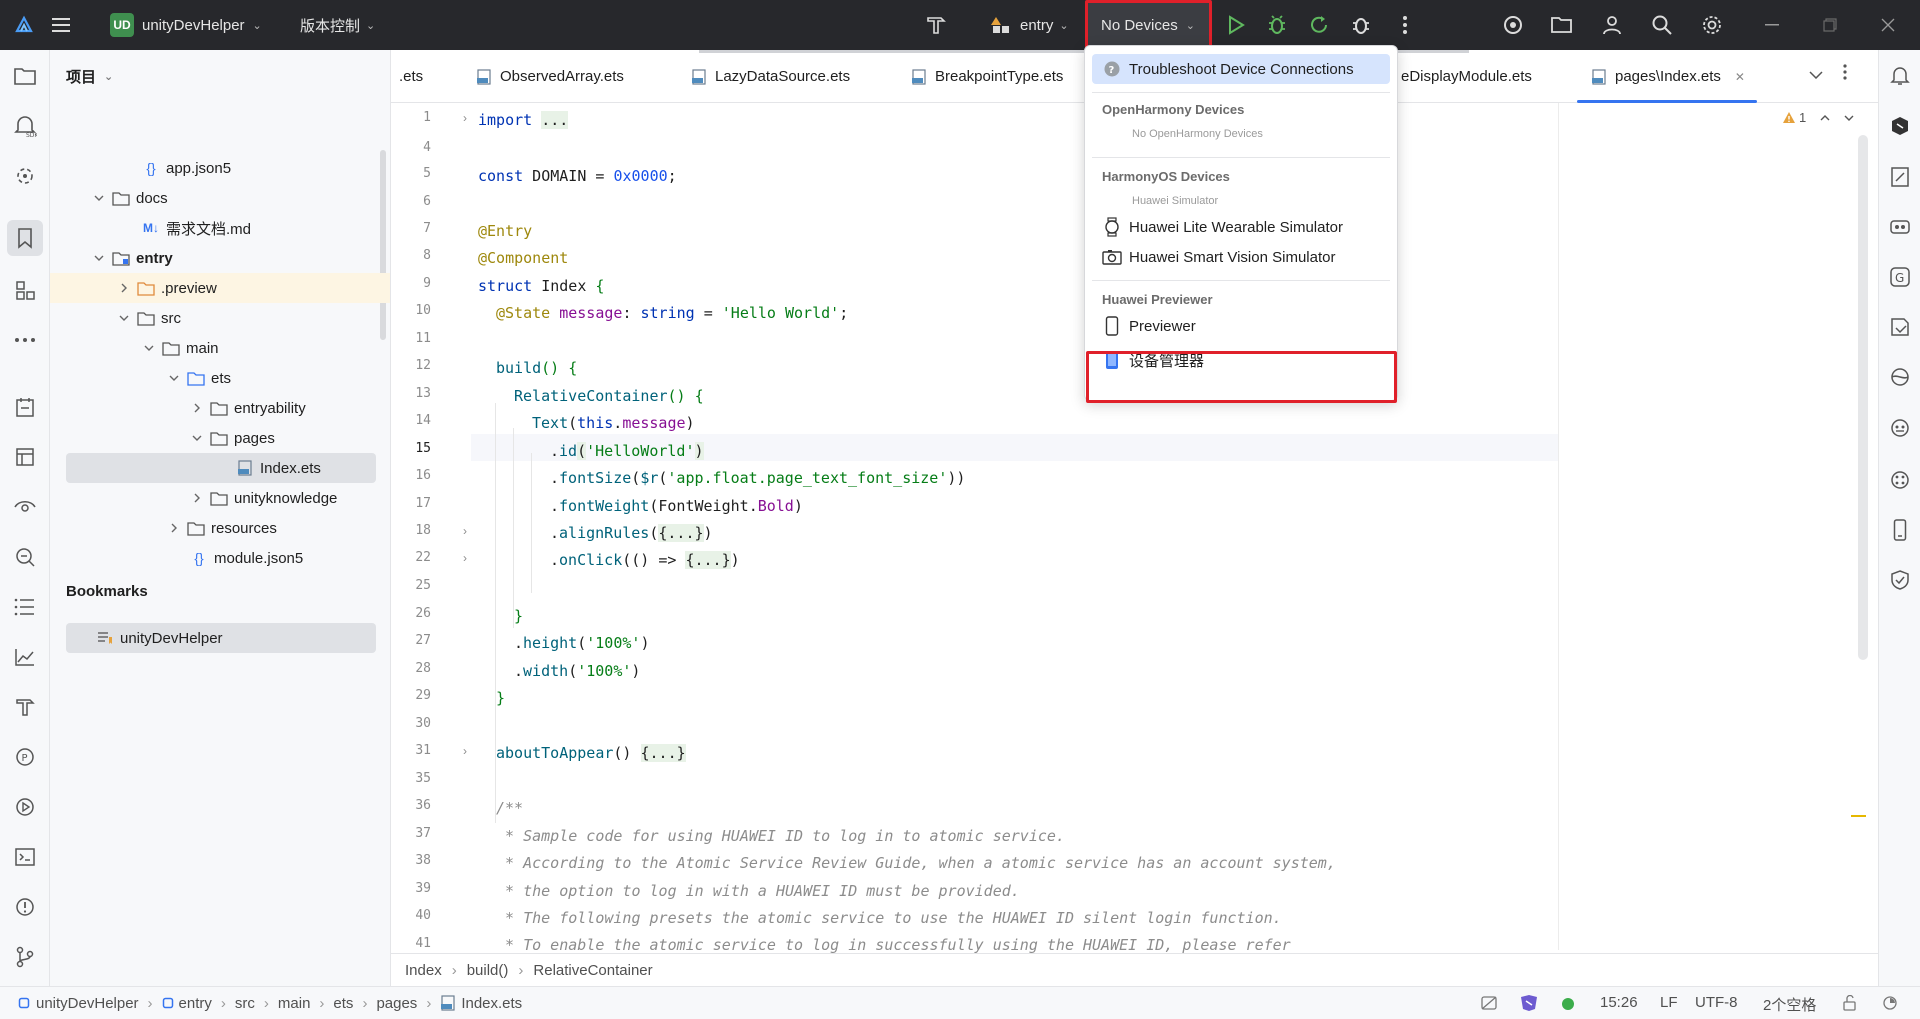 The image size is (1920, 1019). Describe the element at coordinates (1900, 327) in the screenshot. I see `device-file-icon` at that location.